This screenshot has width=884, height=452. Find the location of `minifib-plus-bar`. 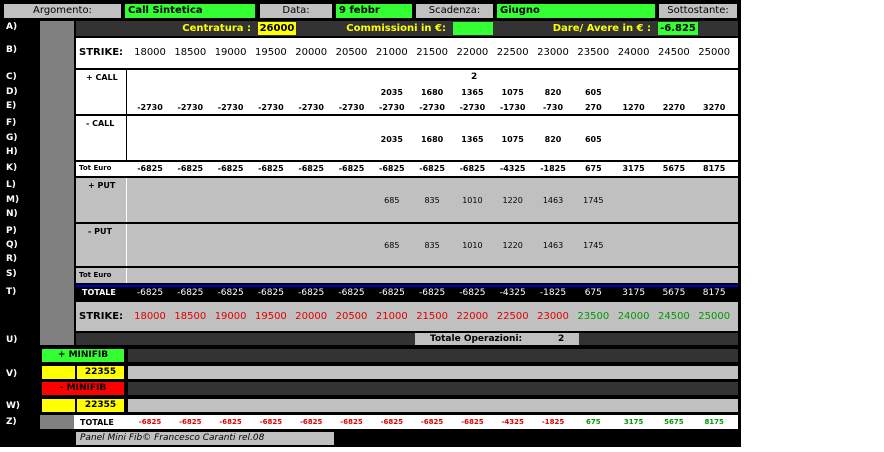

minifib-plus-bar is located at coordinates (433, 355).